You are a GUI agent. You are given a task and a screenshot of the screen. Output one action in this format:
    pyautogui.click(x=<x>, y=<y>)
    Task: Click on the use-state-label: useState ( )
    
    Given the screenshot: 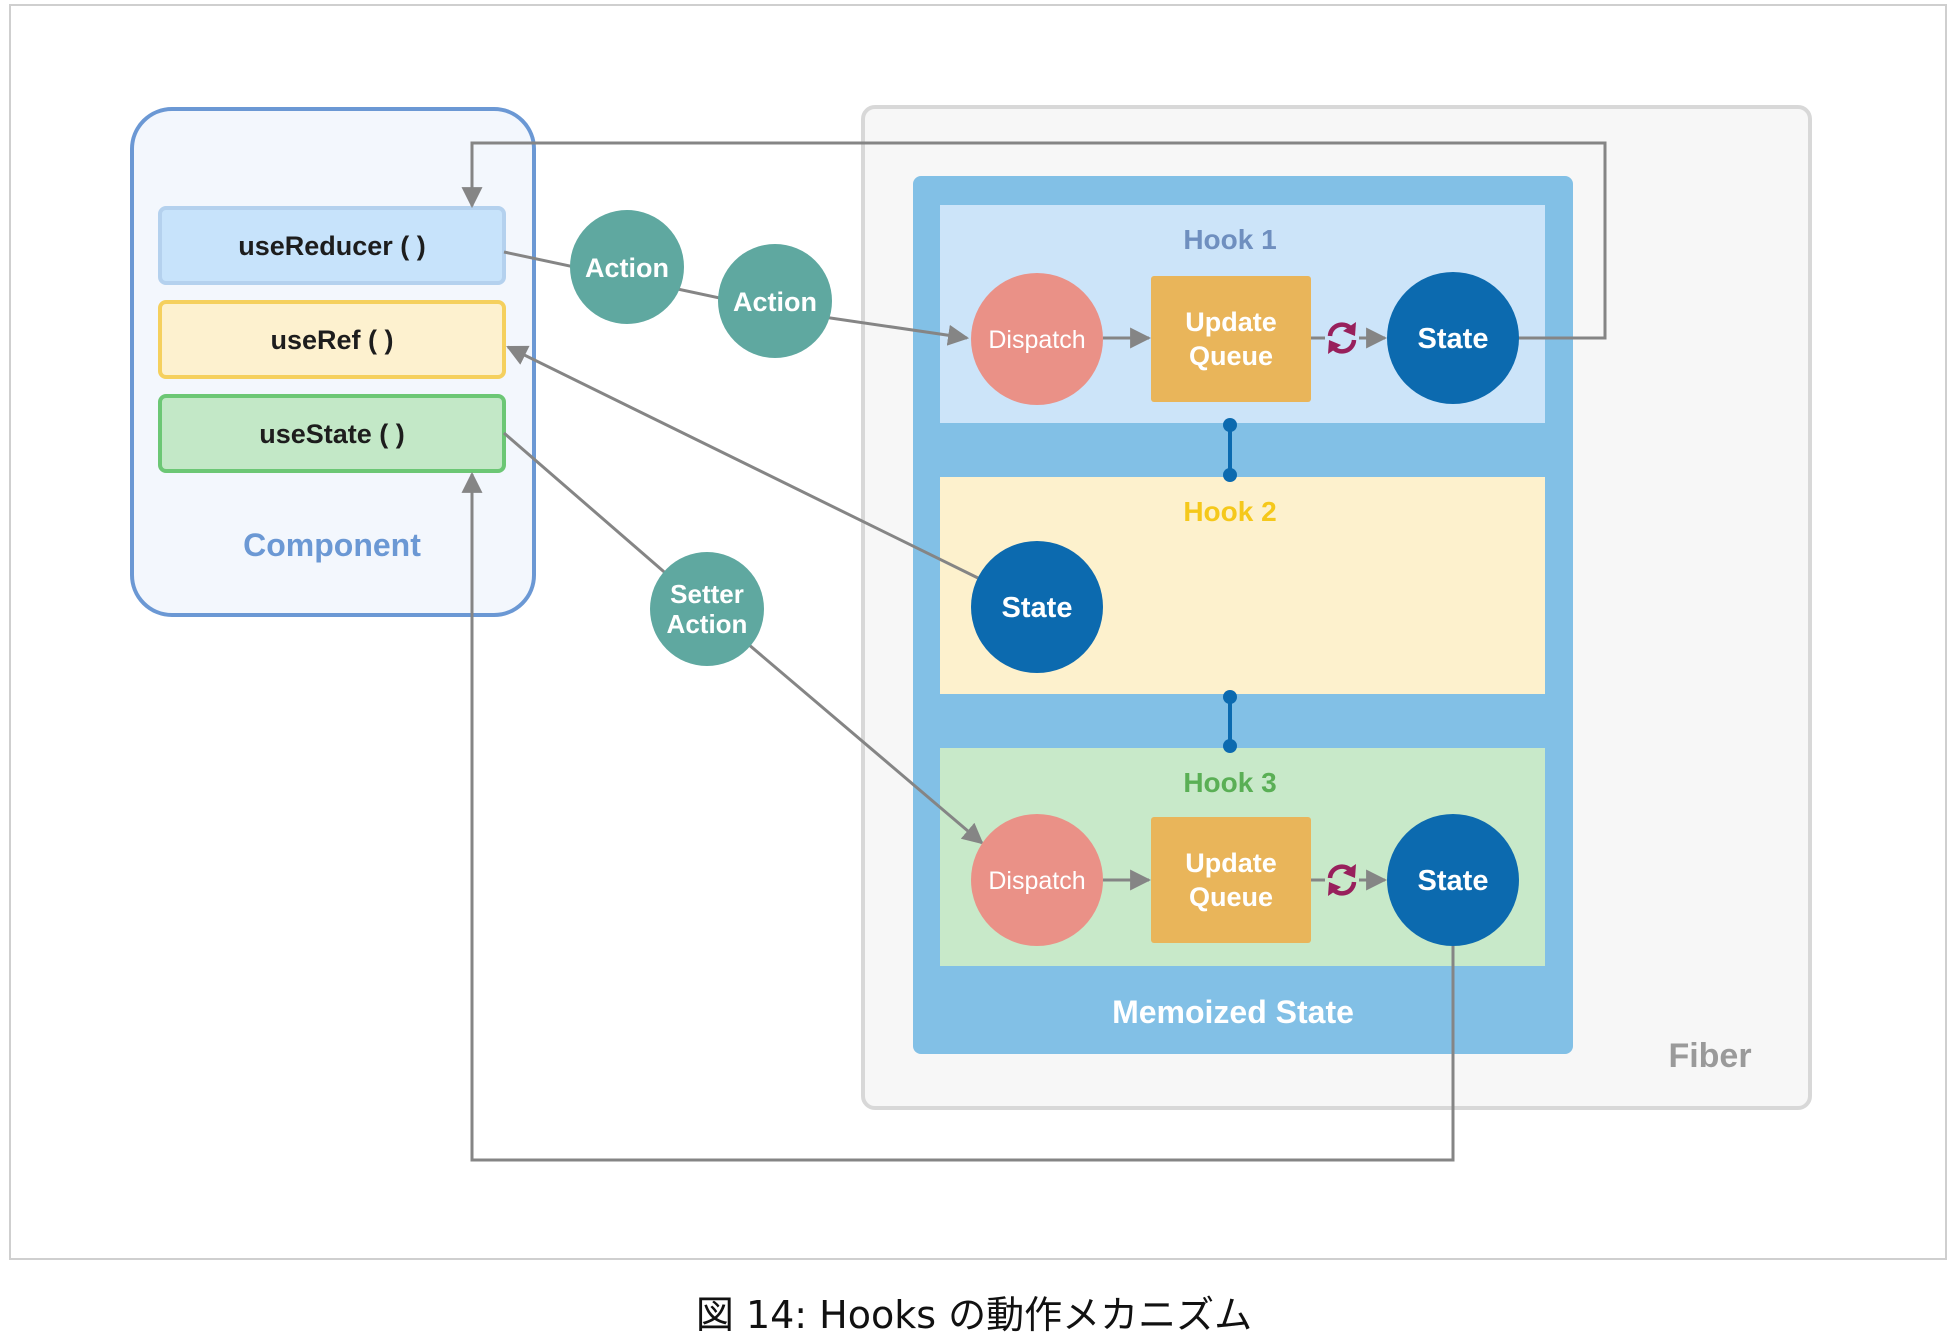 What is the action you would take?
    pyautogui.click(x=332, y=434)
    